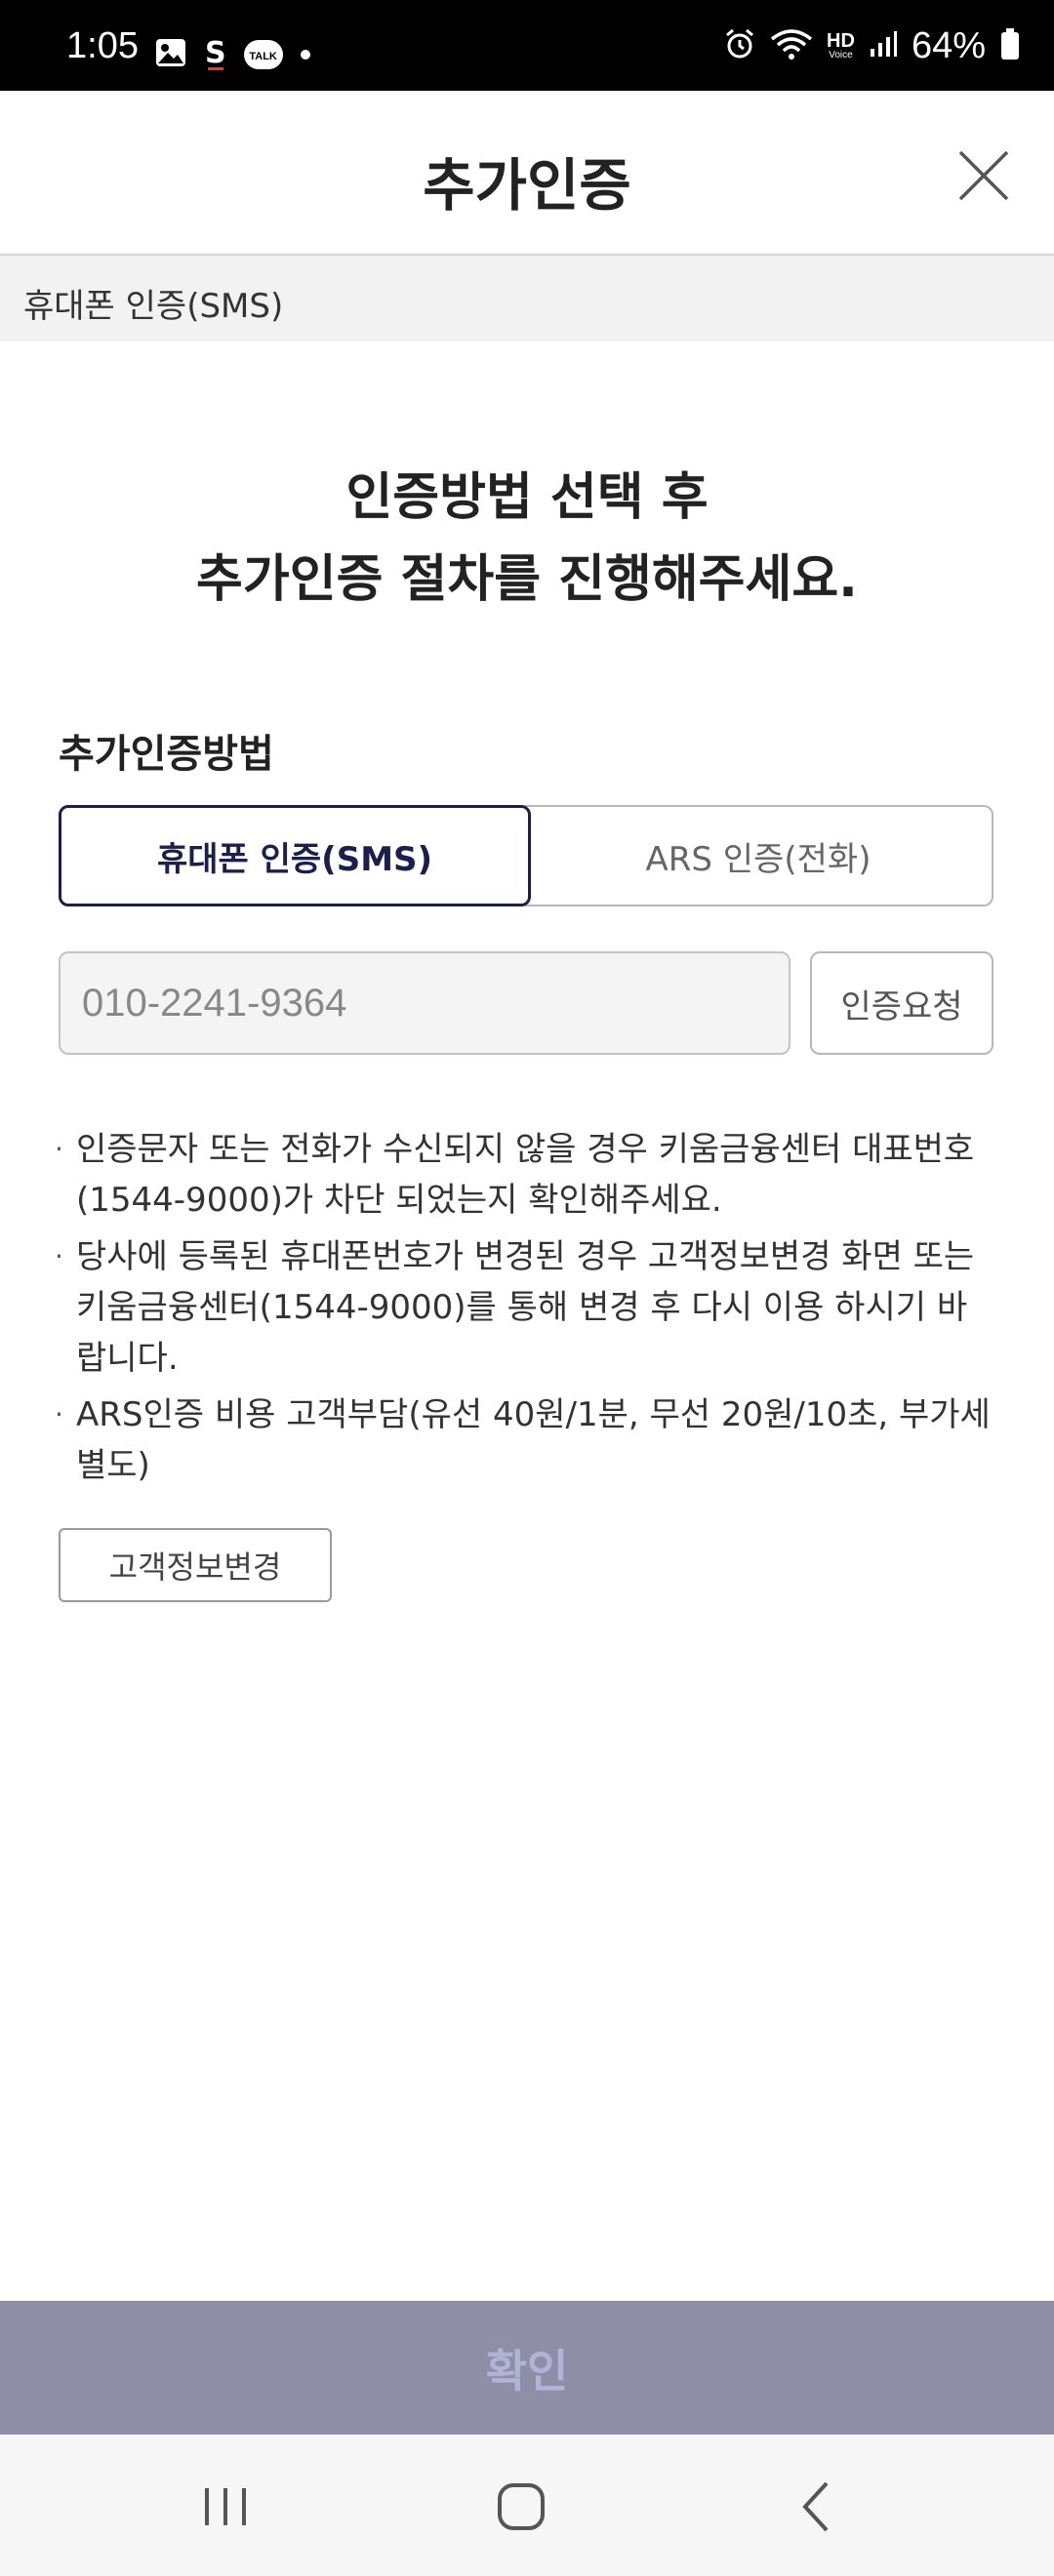 The width and height of the screenshot is (1054, 2576). What do you see at coordinates (948, 45) in the screenshot?
I see `battery-text: 64%` at bounding box center [948, 45].